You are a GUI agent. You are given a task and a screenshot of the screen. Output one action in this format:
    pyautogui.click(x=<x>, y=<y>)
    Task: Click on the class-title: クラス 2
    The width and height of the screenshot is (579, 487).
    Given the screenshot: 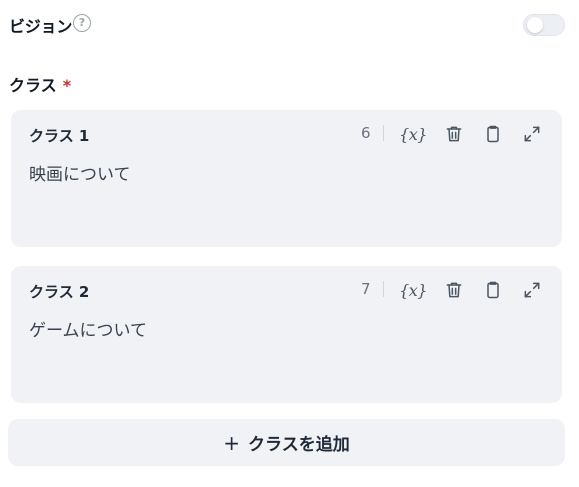 What is the action you would take?
    pyautogui.click(x=59, y=292)
    